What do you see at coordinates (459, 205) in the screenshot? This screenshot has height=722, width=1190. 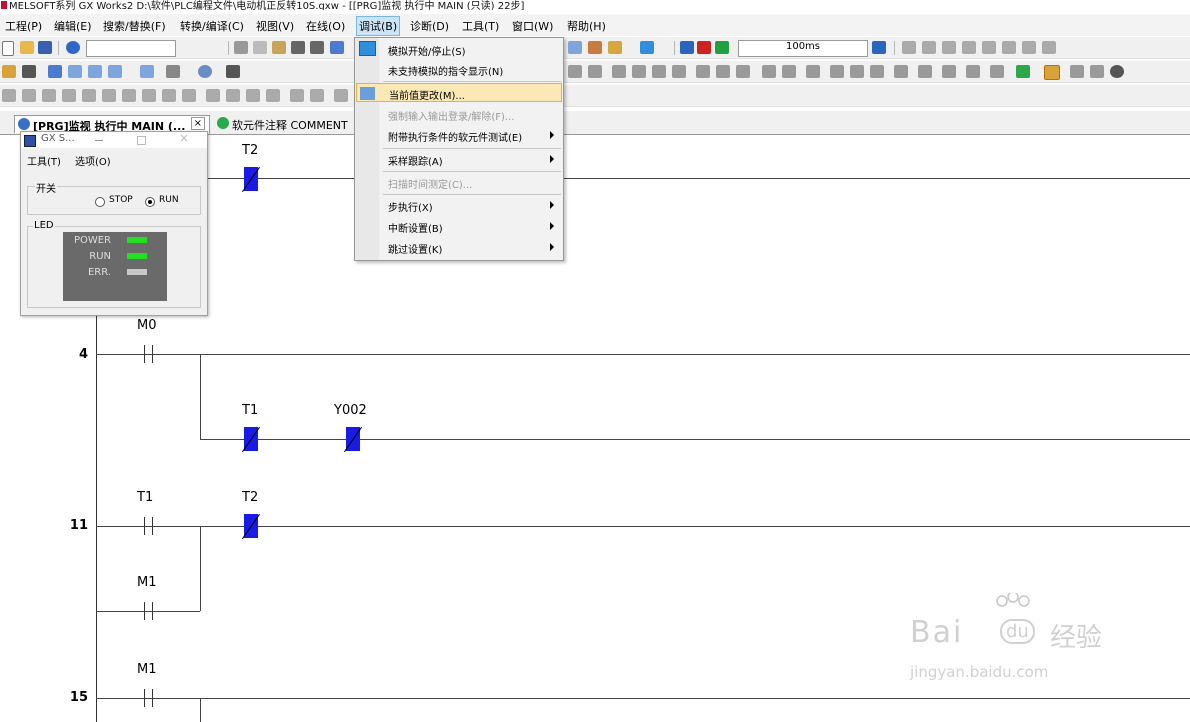 I see `menu-item-step-execution: 步执行(X)` at bounding box center [459, 205].